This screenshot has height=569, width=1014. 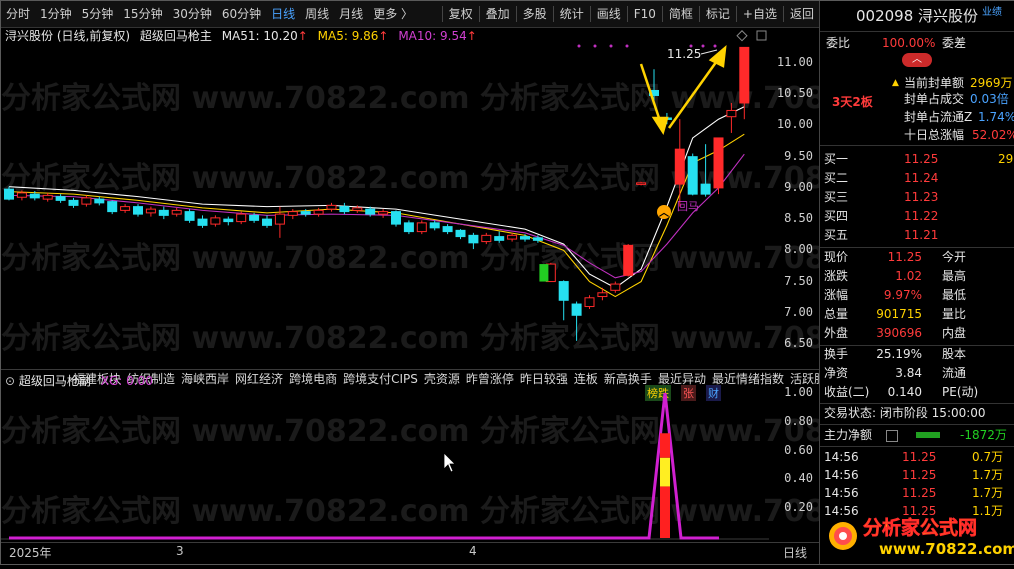 What do you see at coordinates (917, 60) in the screenshot?
I see `collapse-chevron-icon: ︿` at bounding box center [917, 60].